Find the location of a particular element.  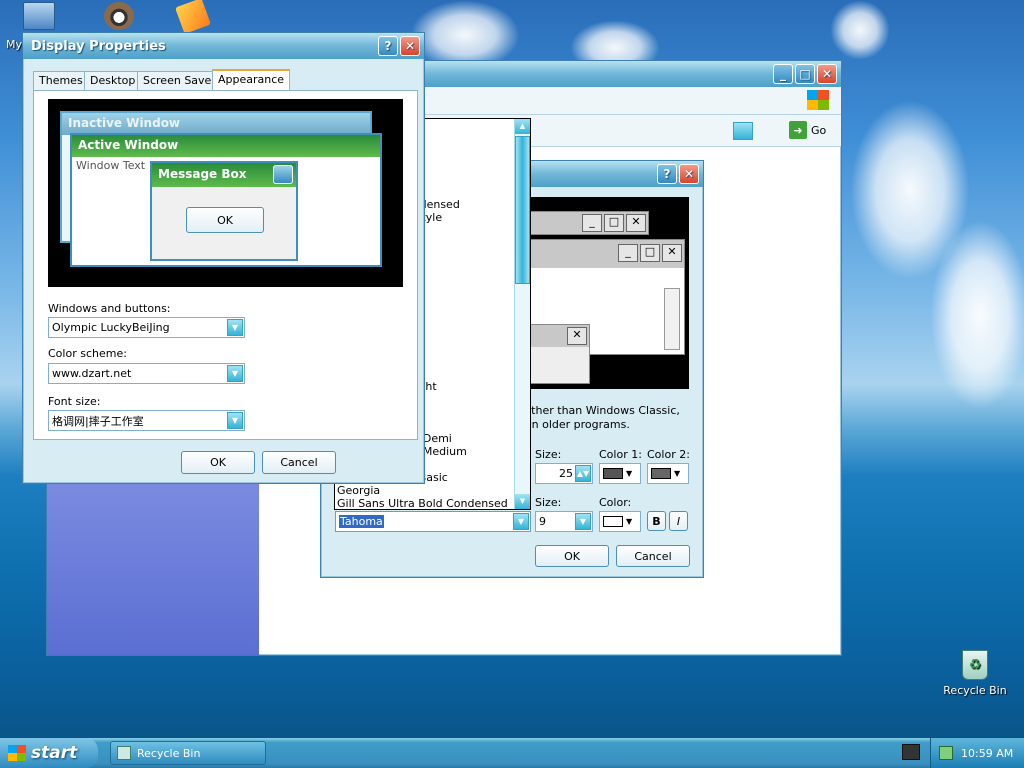

windows-buttons-select: Olympic LuckyBeiJing ▼ is located at coordinates (146, 327).